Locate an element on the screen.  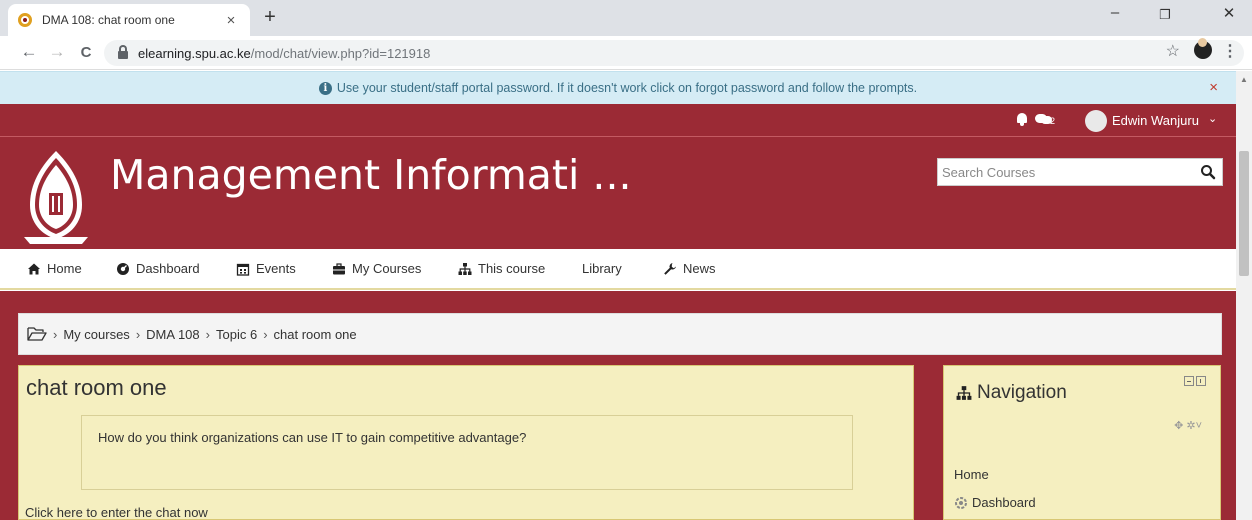
navigation-block: Navigation ✥ ✲˅ Home Dashboard is located at coordinates (1082, 442).